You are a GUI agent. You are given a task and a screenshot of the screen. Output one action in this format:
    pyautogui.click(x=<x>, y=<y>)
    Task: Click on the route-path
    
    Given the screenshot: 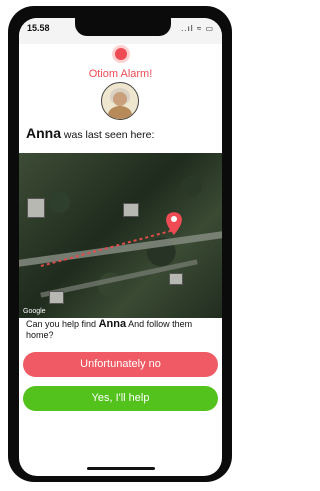 What is the action you would take?
    pyautogui.click(x=107, y=248)
    